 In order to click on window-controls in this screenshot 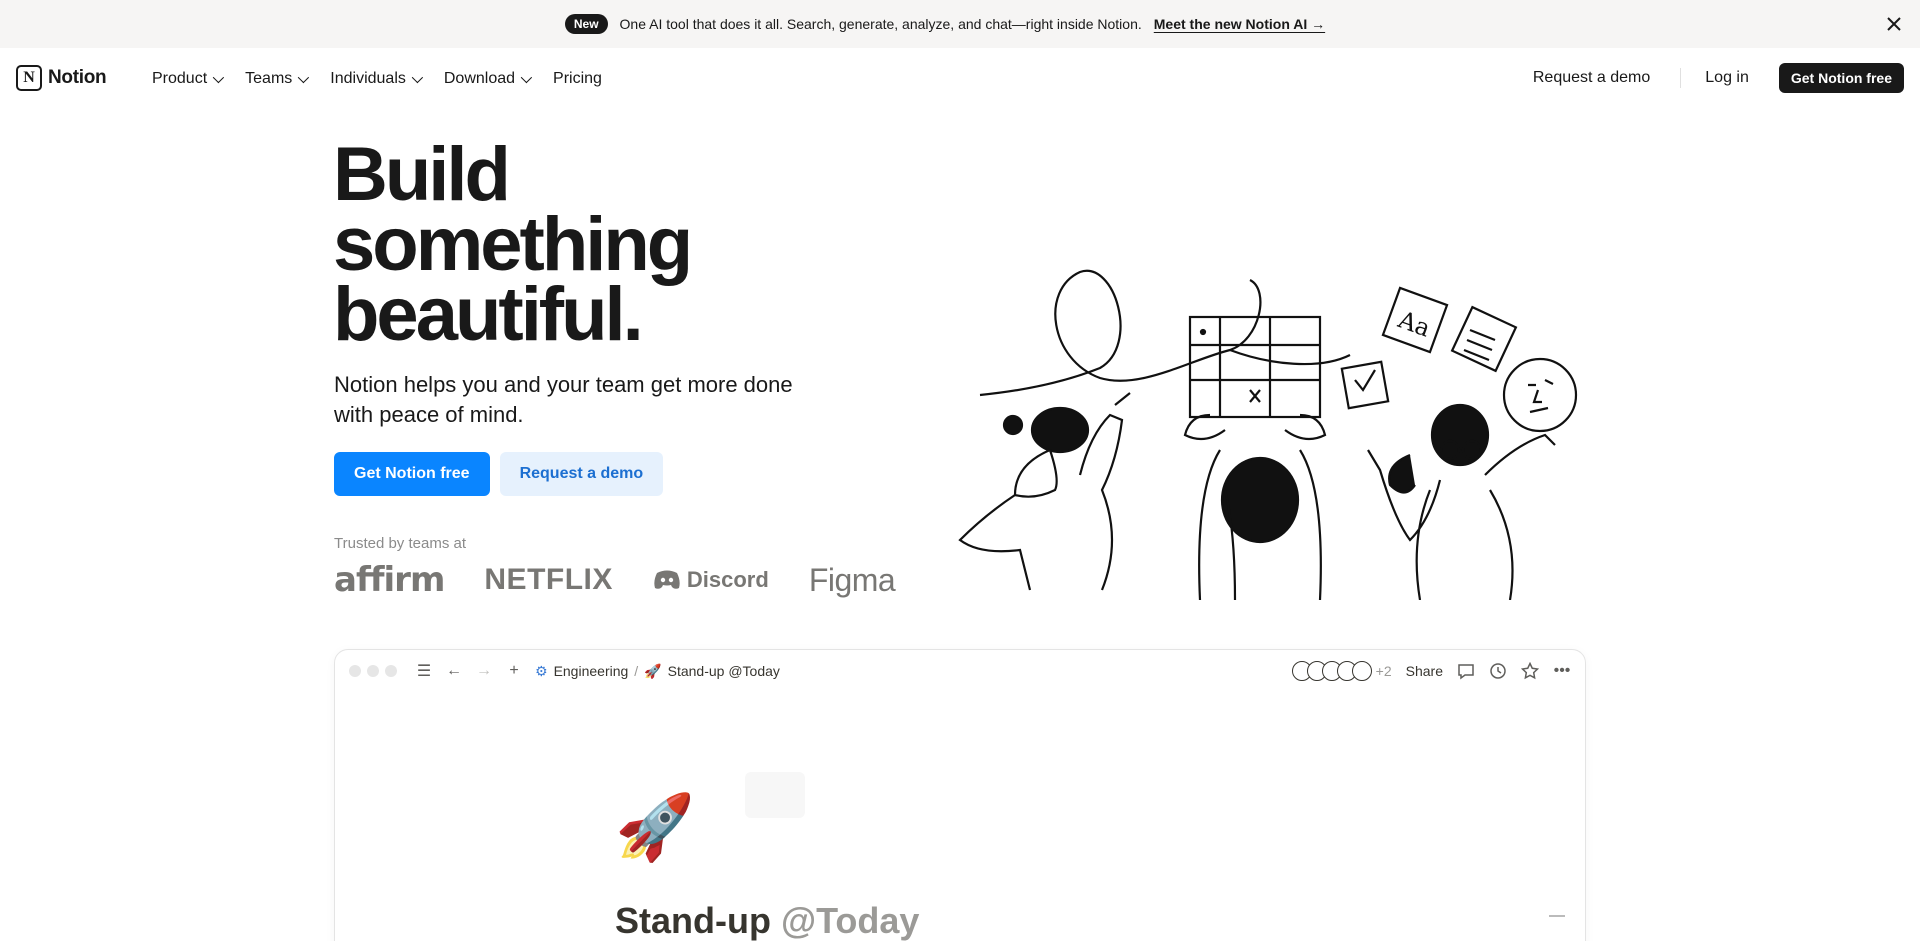, I will do `click(373, 671)`.